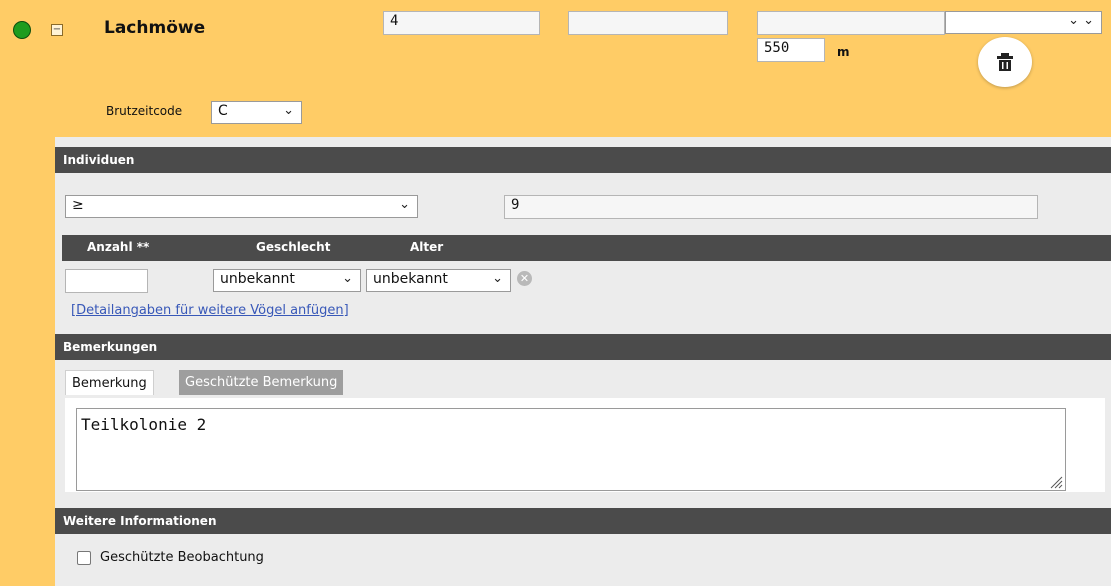 The height and width of the screenshot is (586, 1111). I want to click on protected-observation-label: Geschützte Beobachtung, so click(182, 557).